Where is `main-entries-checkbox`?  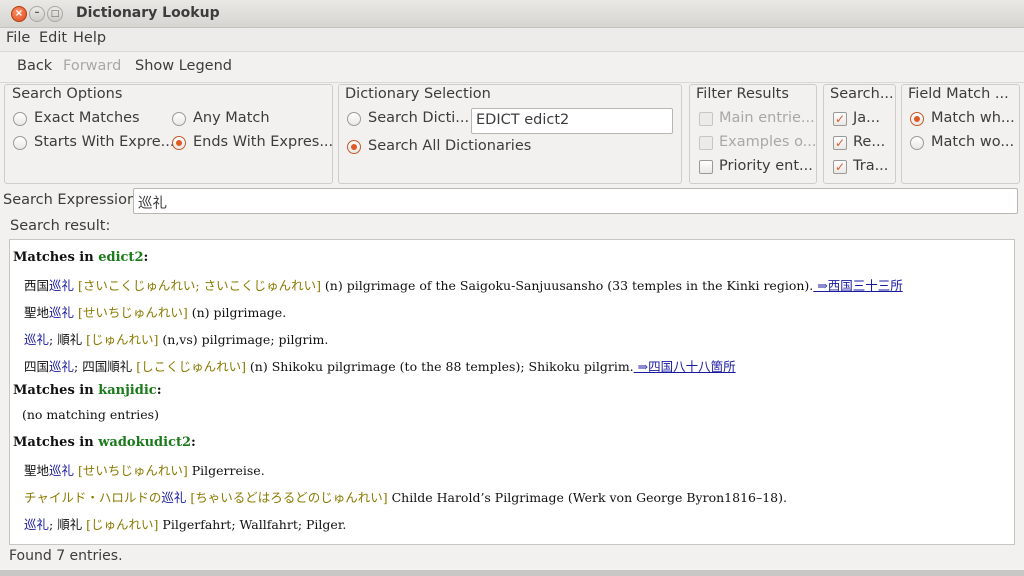 main-entries-checkbox is located at coordinates (706, 119).